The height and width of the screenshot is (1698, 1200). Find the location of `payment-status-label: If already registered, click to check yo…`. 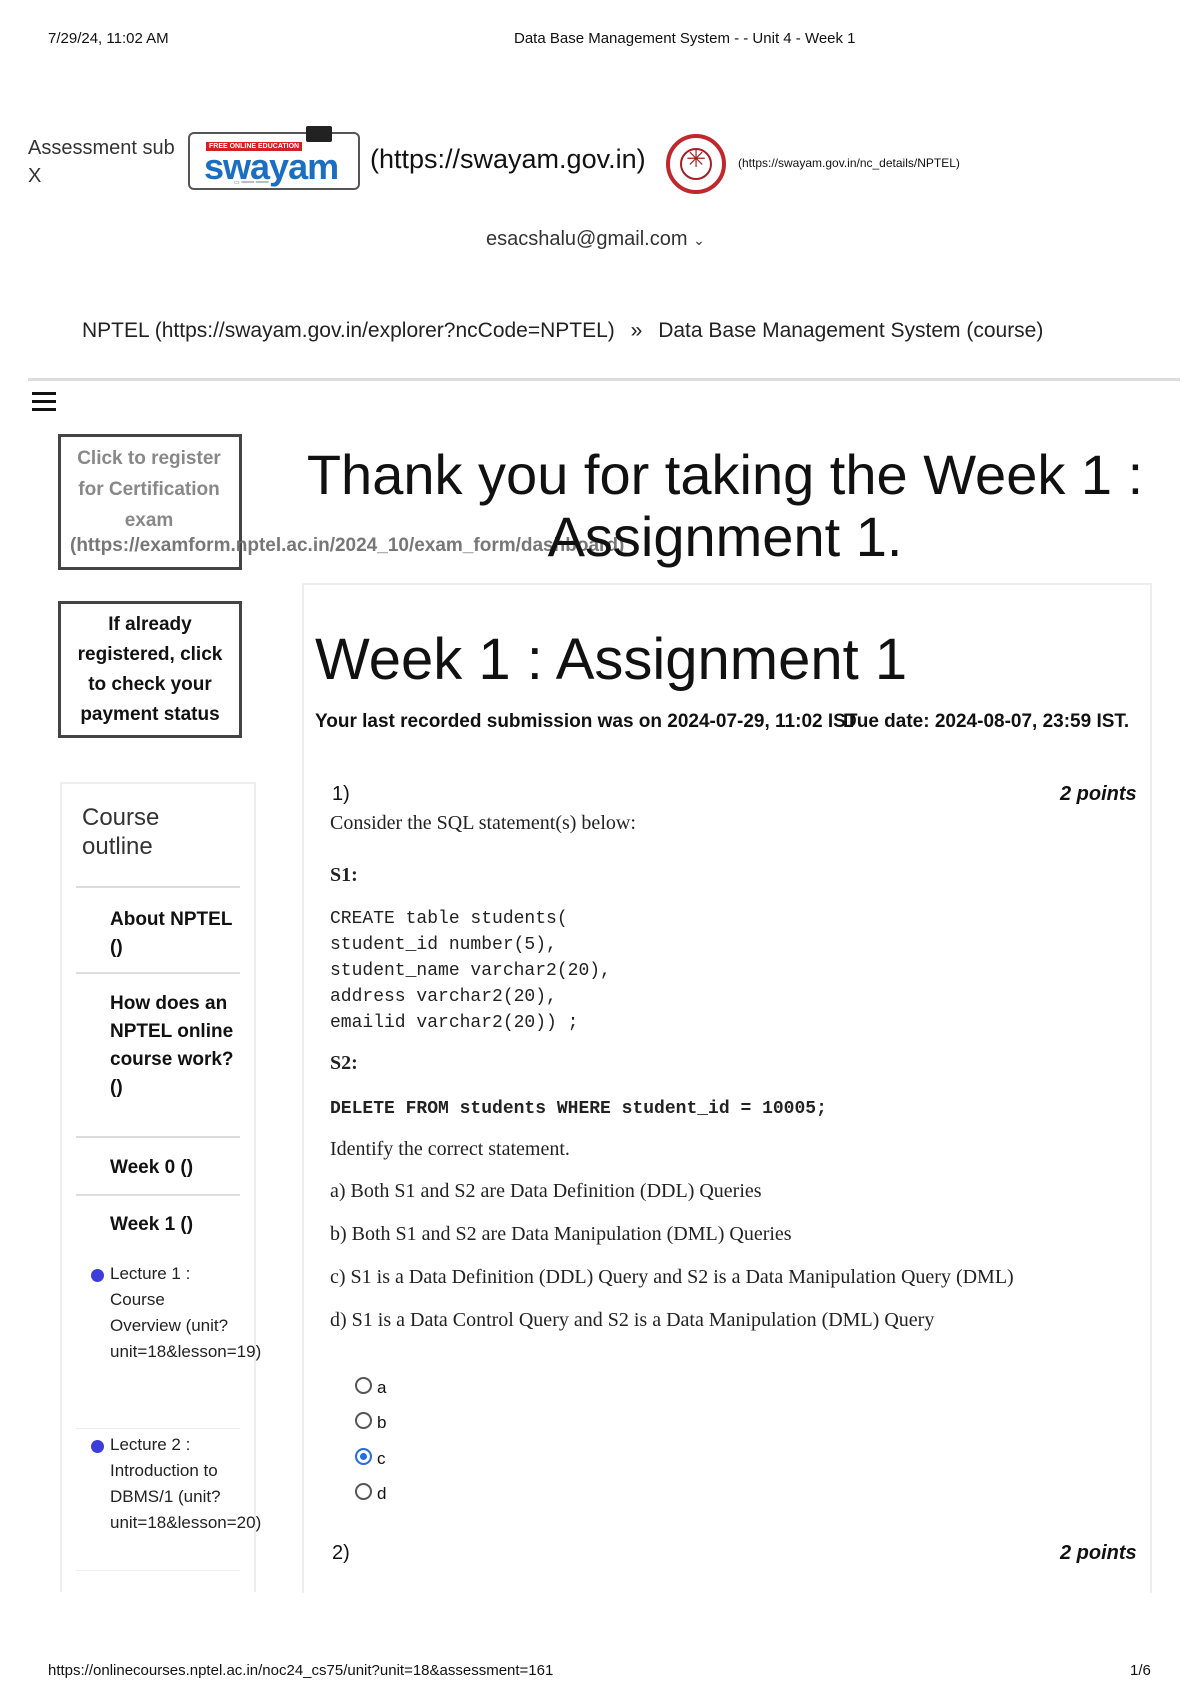

payment-status-label: If already registered, click to check yo… is located at coordinates (150, 669).